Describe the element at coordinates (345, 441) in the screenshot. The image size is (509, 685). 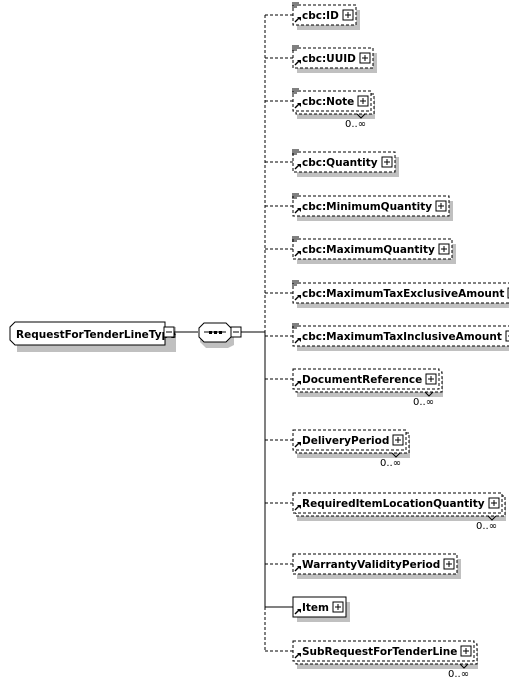
I see `element-label: DeliveryPeriod` at that location.